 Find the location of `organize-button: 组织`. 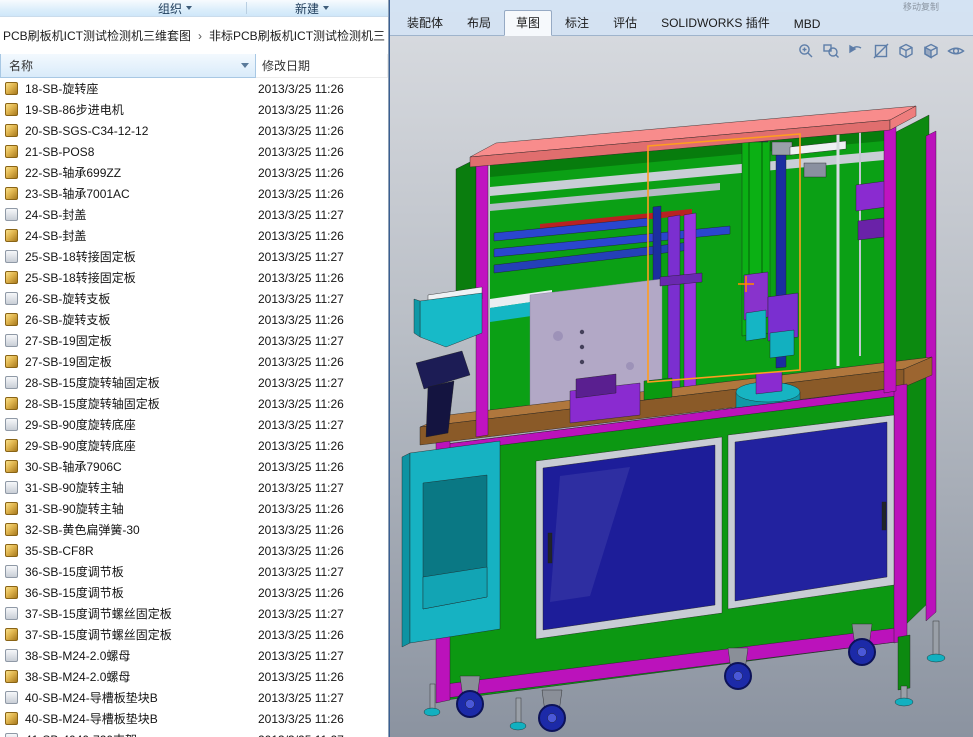

organize-button: 组织 is located at coordinates (175, 8).